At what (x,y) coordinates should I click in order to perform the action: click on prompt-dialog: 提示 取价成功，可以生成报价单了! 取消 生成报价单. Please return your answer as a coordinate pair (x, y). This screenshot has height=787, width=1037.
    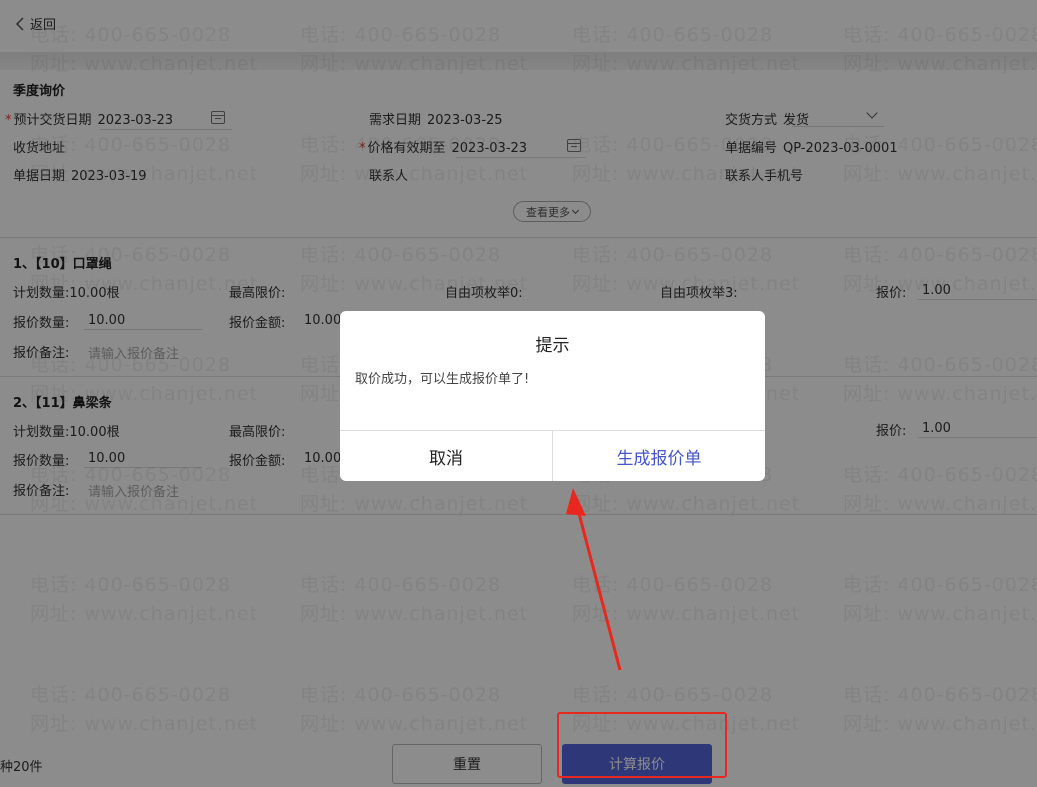
    Looking at the image, I should click on (552, 396).